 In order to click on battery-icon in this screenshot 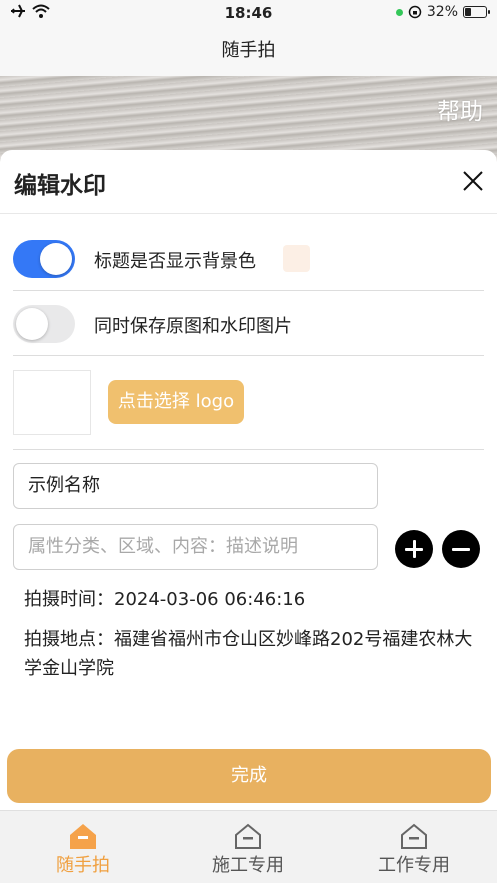, I will do `click(476, 12)`.